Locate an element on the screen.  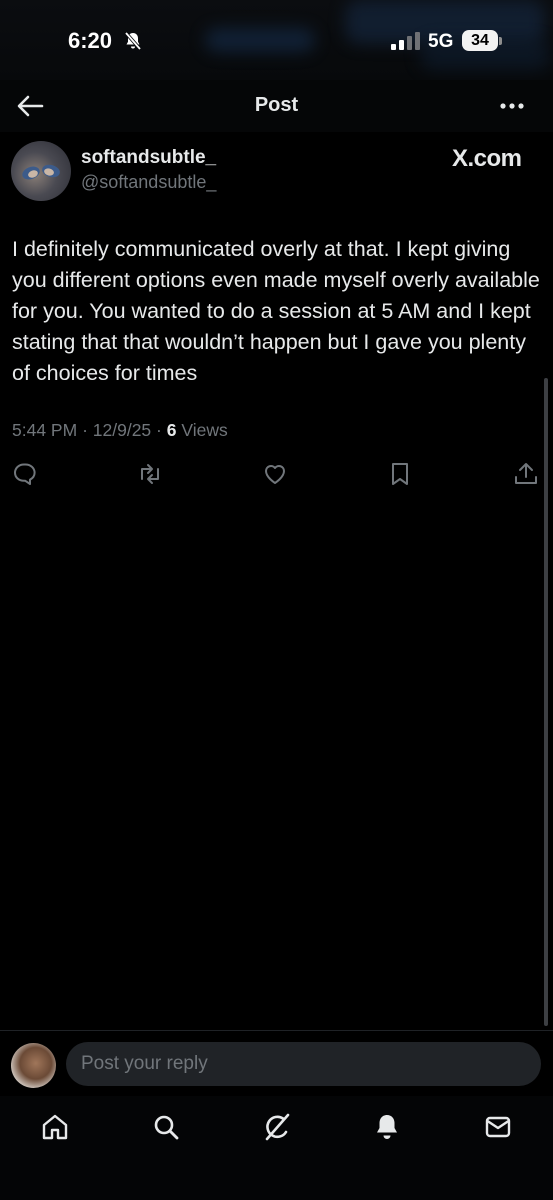
page-title: Post is located at coordinates (276, 105).